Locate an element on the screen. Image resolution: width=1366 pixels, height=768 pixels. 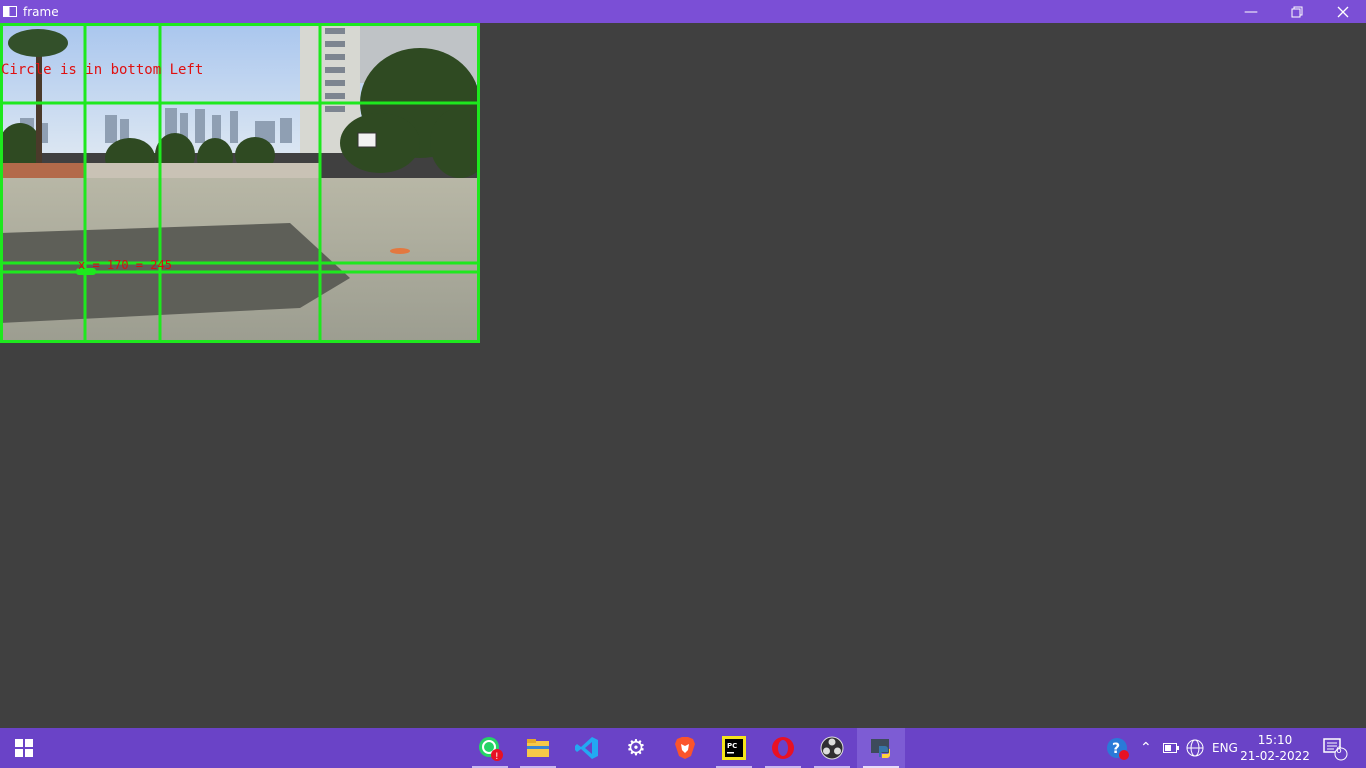
vscode-icon is located at coordinates (586, 748).